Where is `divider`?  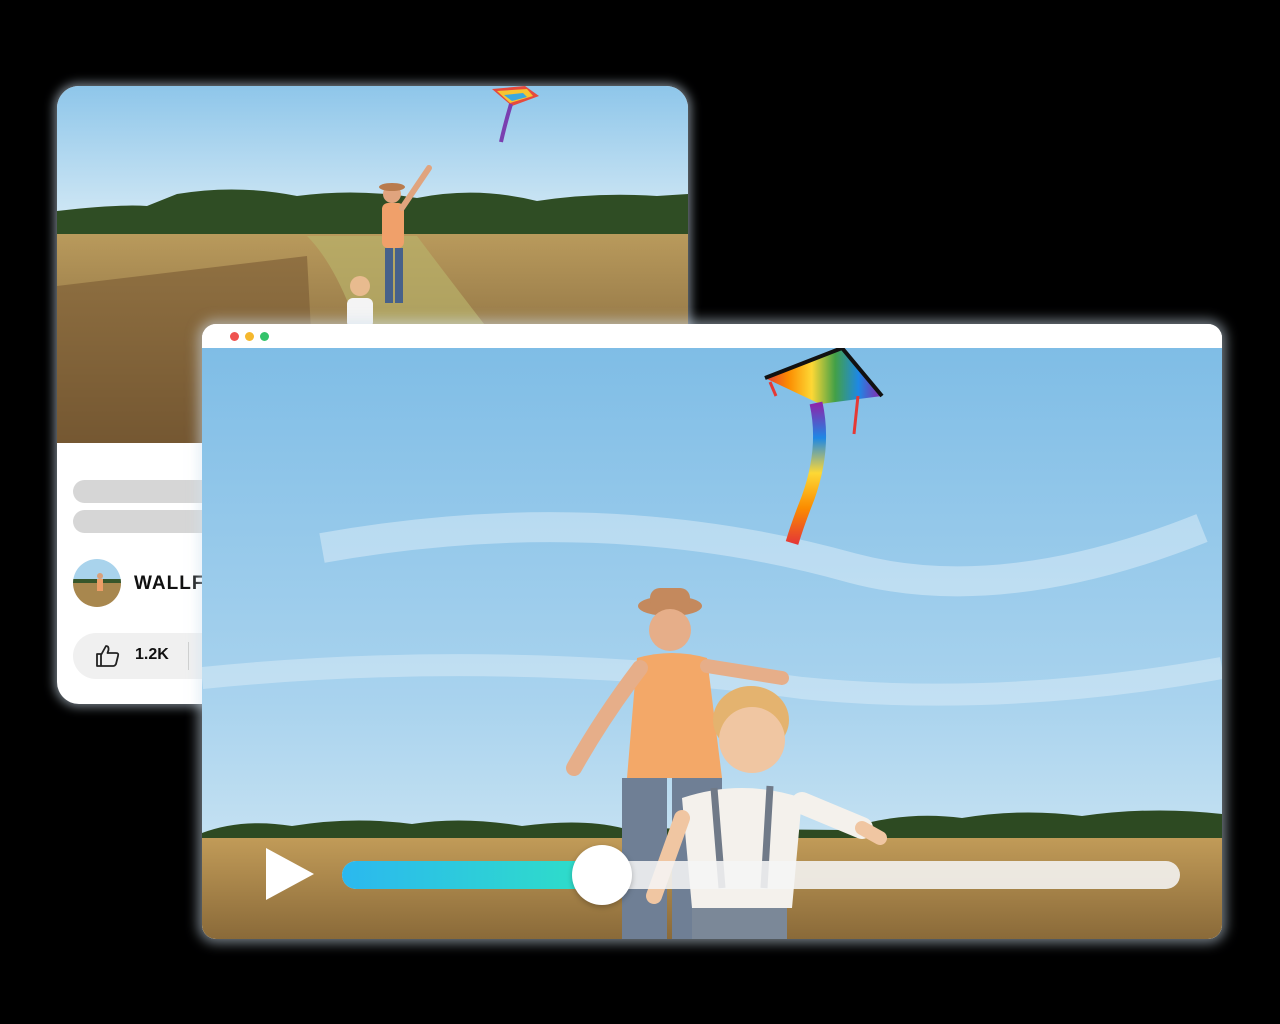
divider is located at coordinates (188, 656).